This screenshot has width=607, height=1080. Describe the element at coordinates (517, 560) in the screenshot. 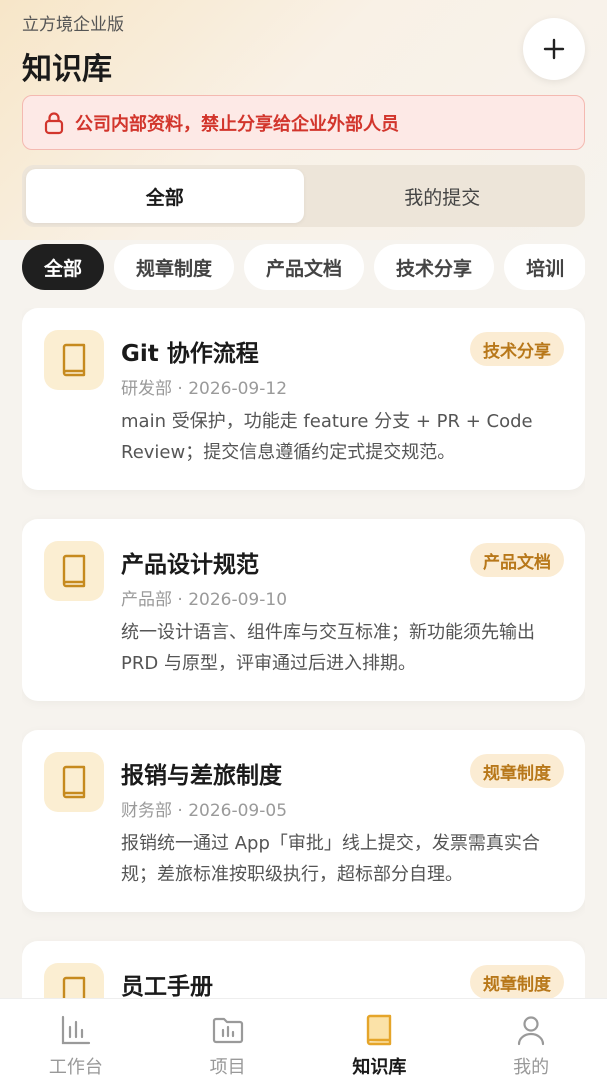

I see `category-tag: 产品文档` at that location.